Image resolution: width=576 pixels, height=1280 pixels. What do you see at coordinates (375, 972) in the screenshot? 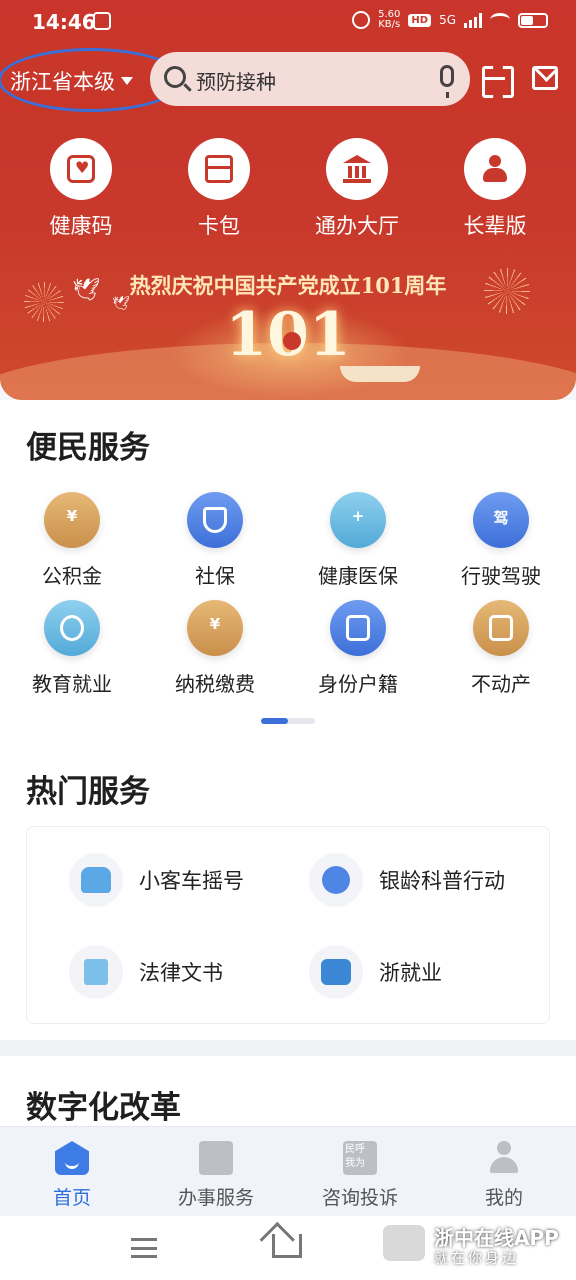
I see `hot-zhejiang-jobs: 浙就业` at bounding box center [375, 972].